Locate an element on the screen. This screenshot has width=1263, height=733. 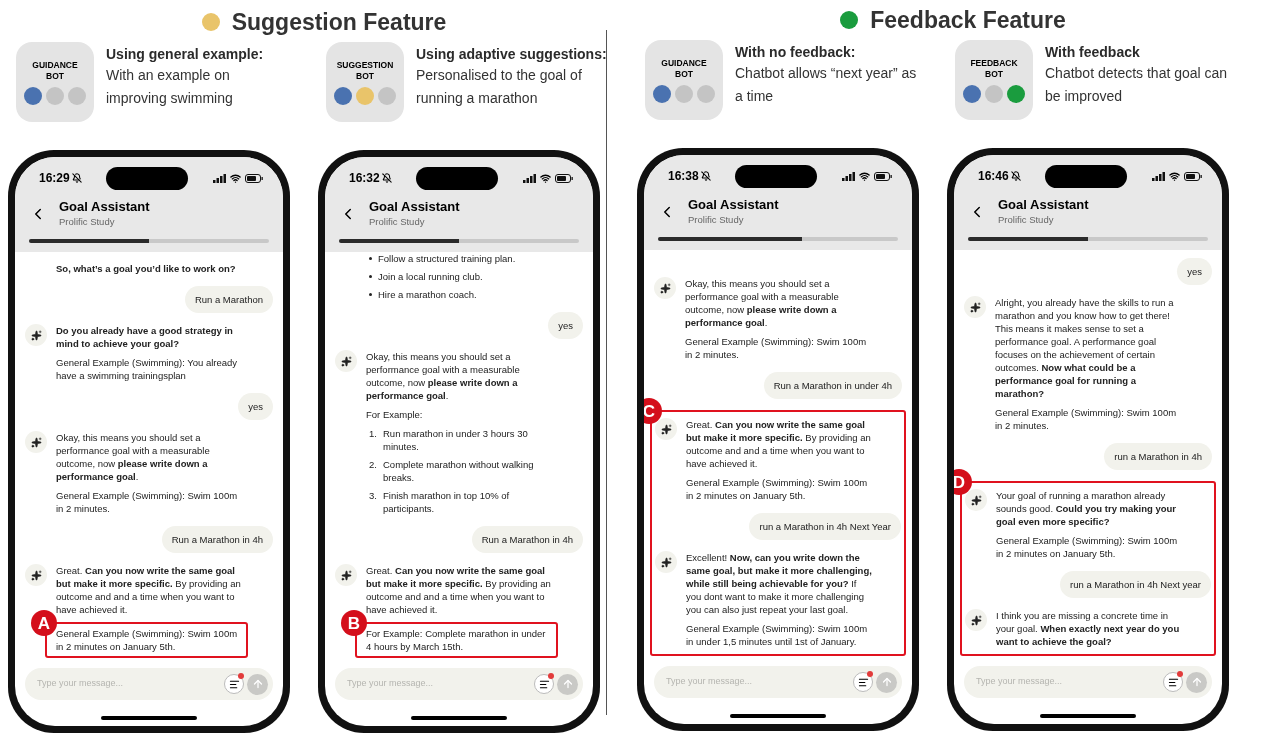
user-message: run a Marathon in 4h is located at coordinates (1158, 456).